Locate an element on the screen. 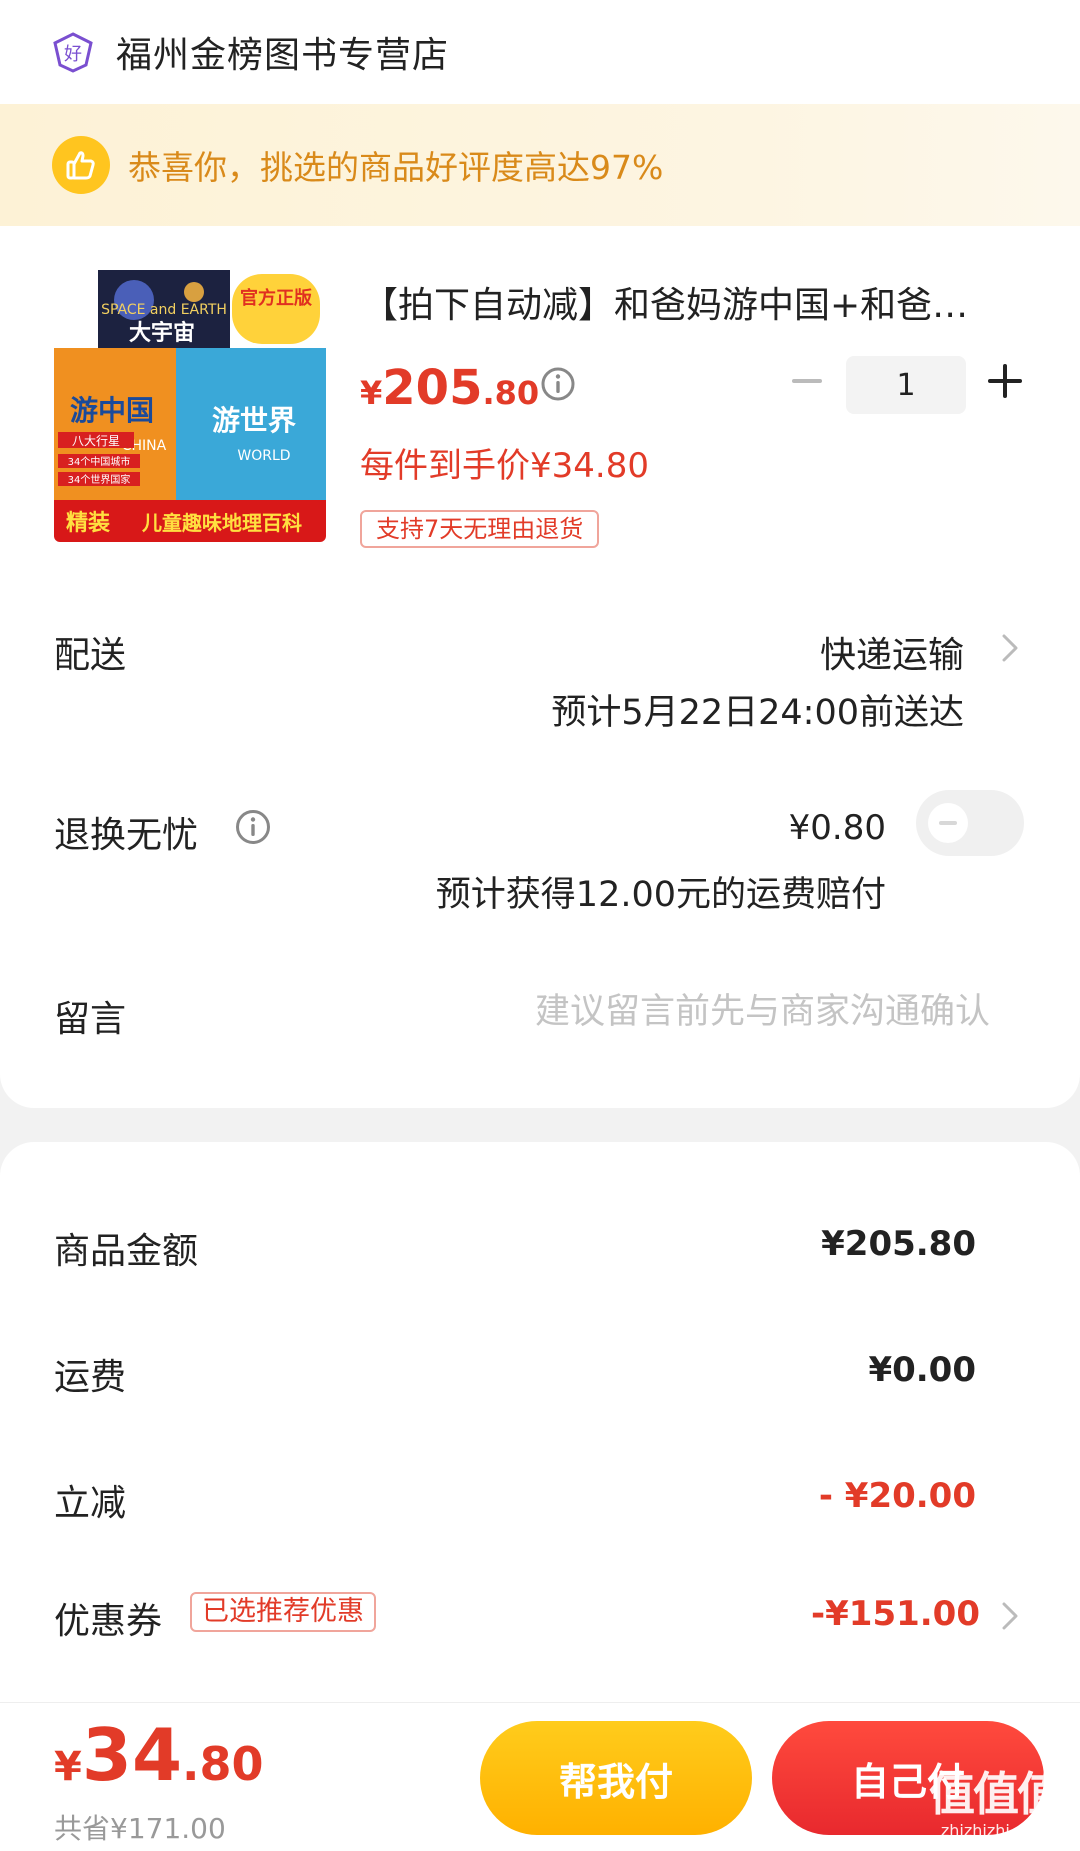 The height and width of the screenshot is (1851, 1080). praise-banner: 恭喜你，挑选的商品好评度高达97% is located at coordinates (540, 165).